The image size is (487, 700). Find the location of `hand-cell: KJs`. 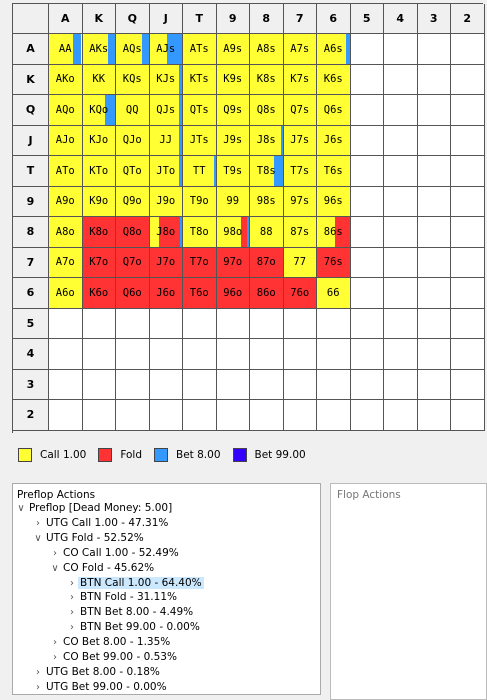

hand-cell: KJs is located at coordinates (166, 79).